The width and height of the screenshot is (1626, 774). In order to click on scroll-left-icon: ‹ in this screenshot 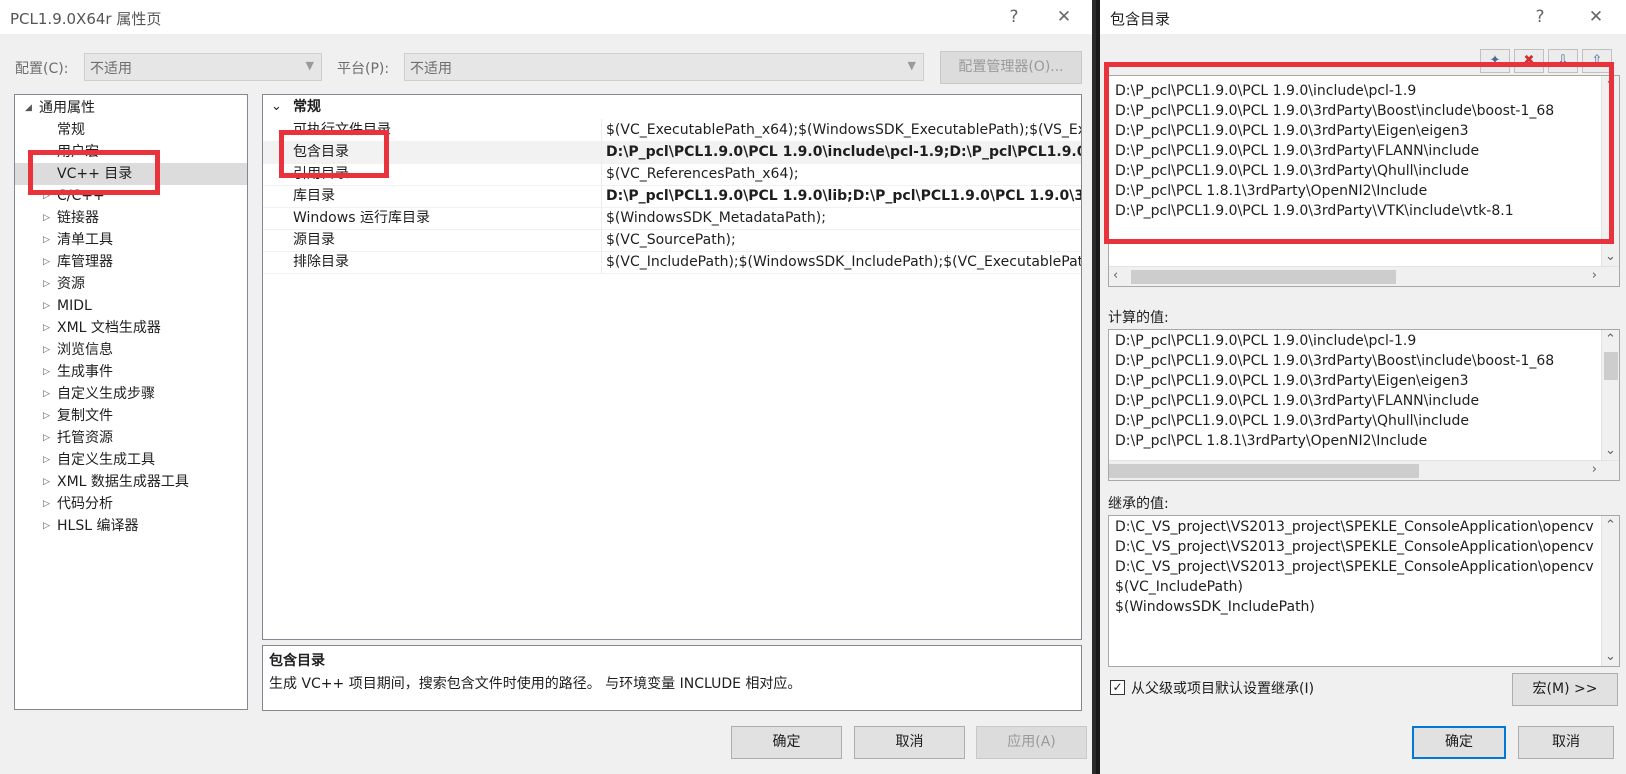, I will do `click(1115, 275)`.